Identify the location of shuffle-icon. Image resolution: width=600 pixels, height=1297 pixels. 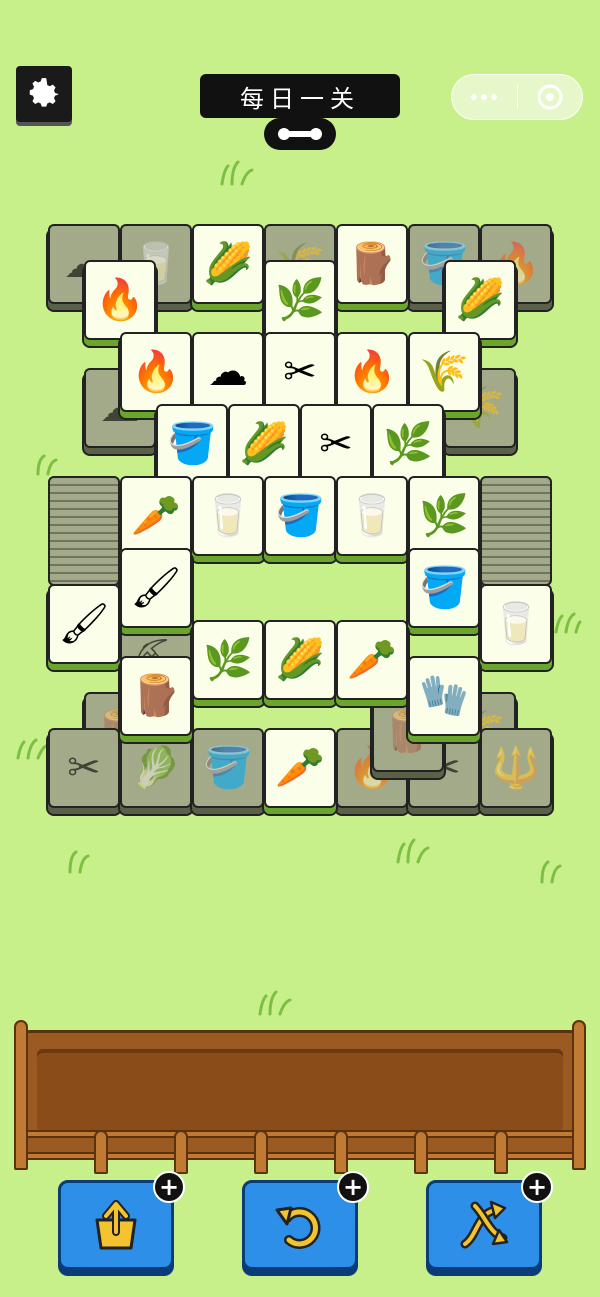
(484, 1224).